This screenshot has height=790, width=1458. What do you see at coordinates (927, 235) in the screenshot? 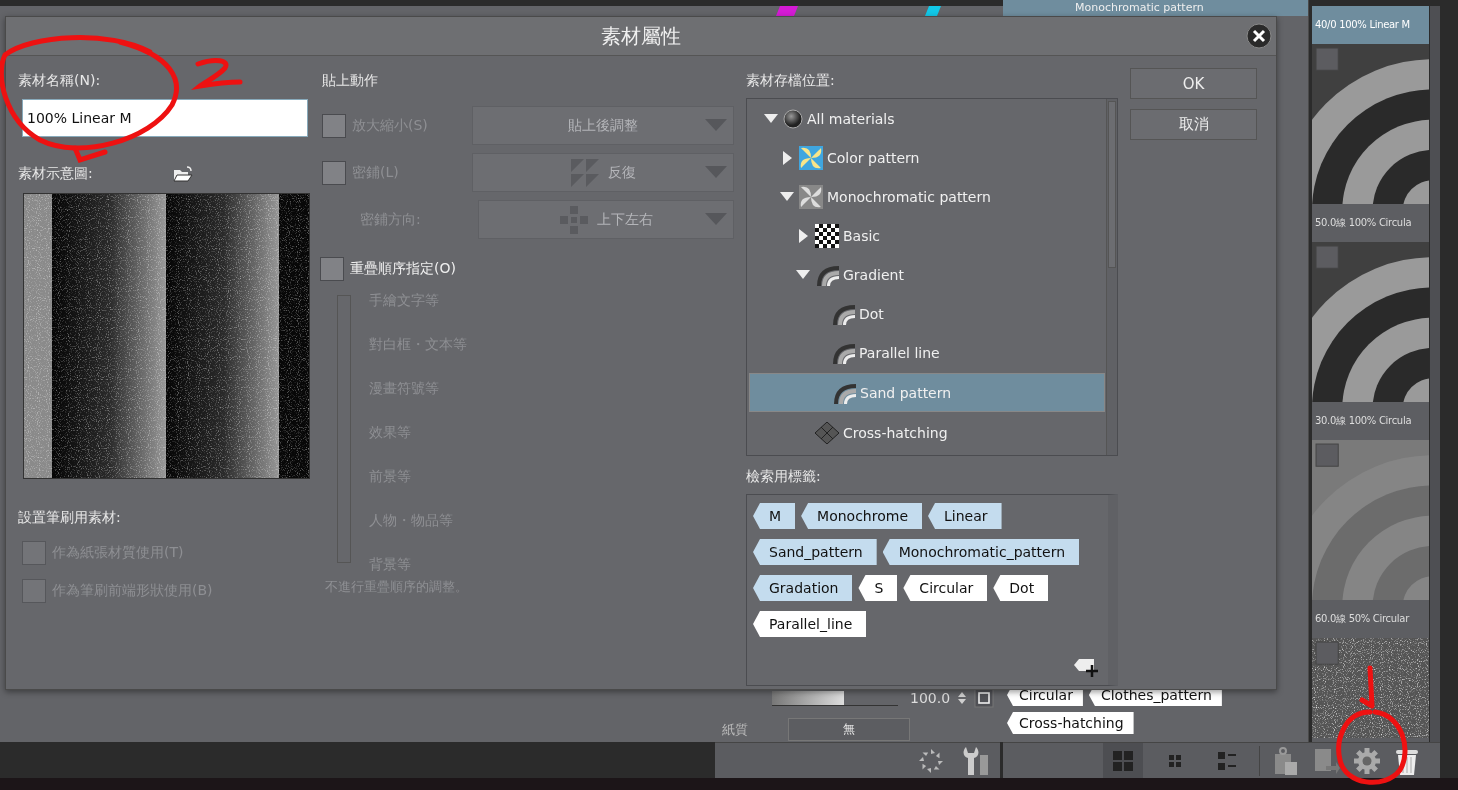
I see `tree-item: Basic` at bounding box center [927, 235].